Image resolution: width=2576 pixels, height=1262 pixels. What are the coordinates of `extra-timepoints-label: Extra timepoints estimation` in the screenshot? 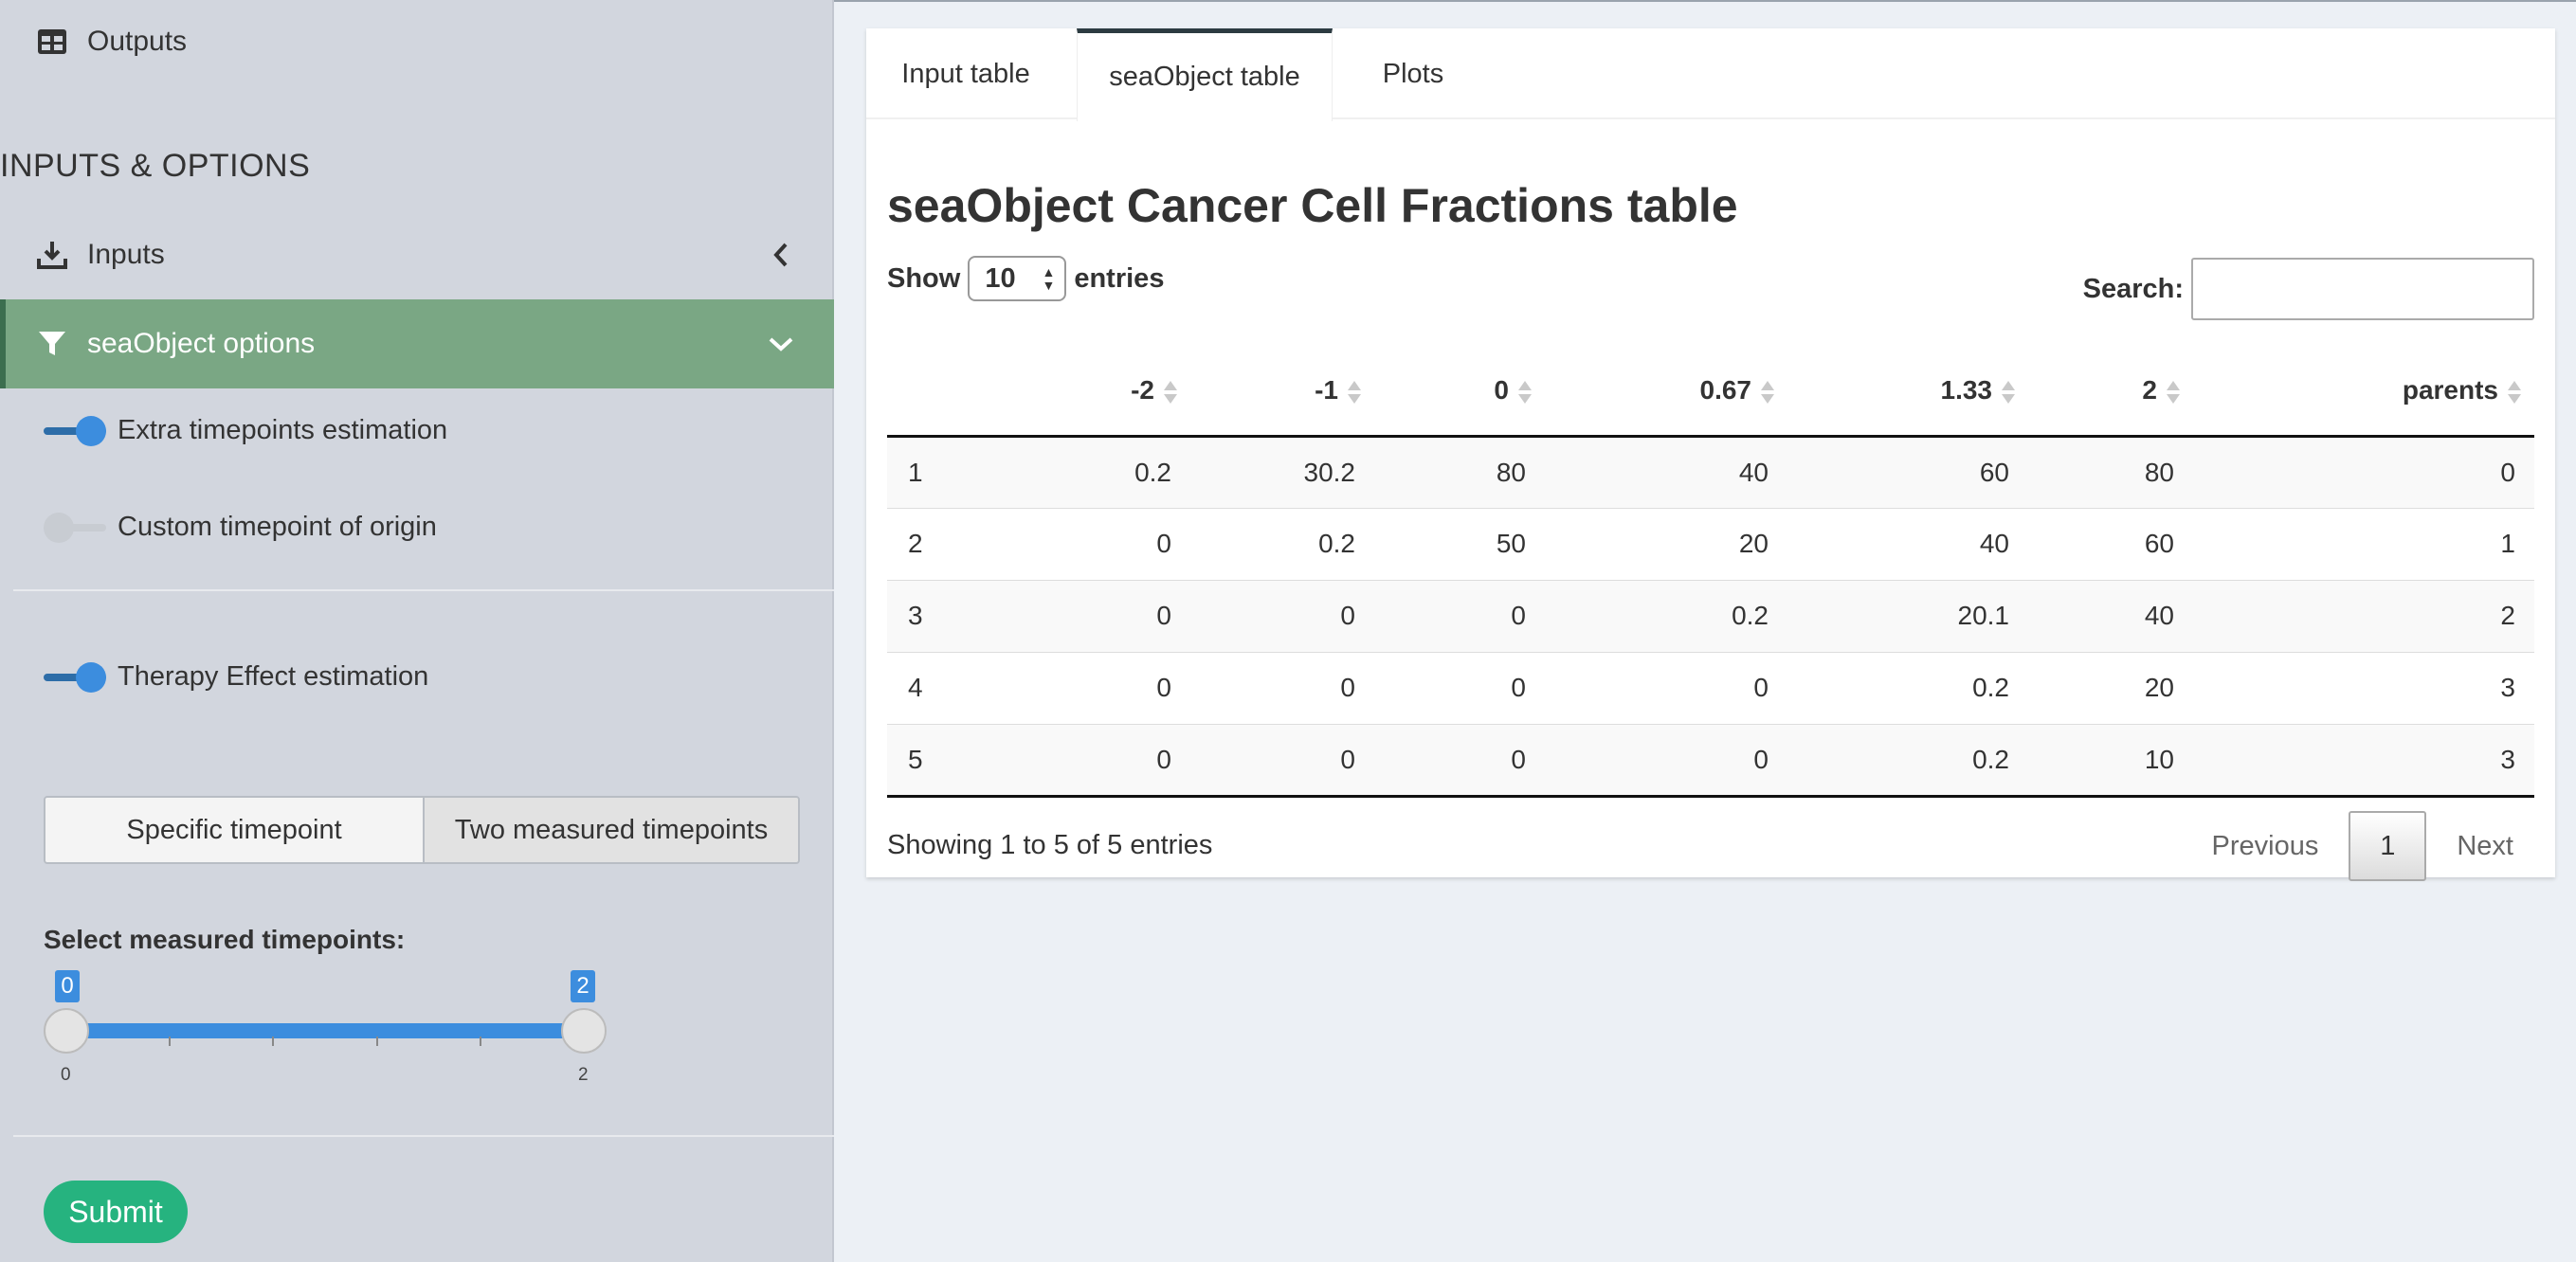 It's located at (283, 430).